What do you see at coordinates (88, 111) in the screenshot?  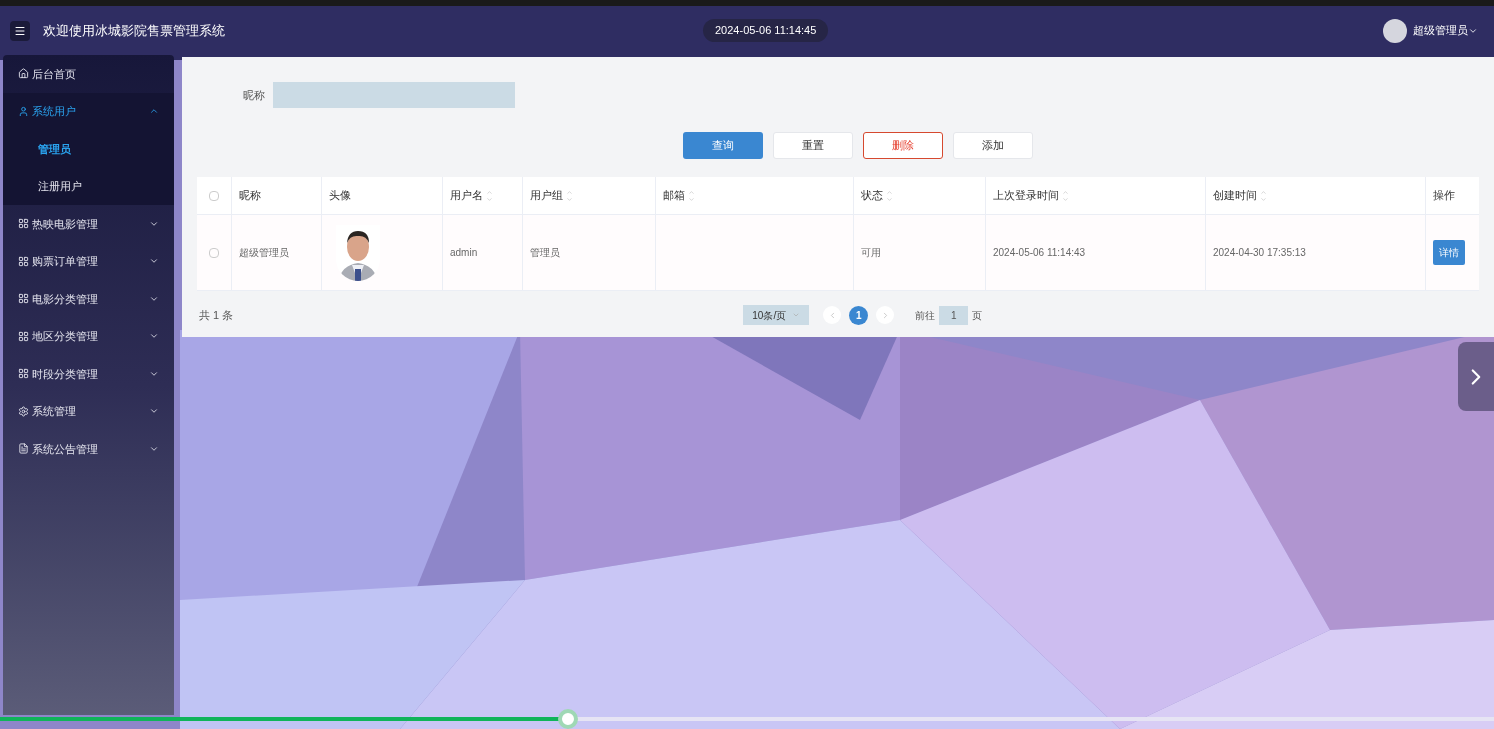 I see `sidebar-item: 系统用户` at bounding box center [88, 111].